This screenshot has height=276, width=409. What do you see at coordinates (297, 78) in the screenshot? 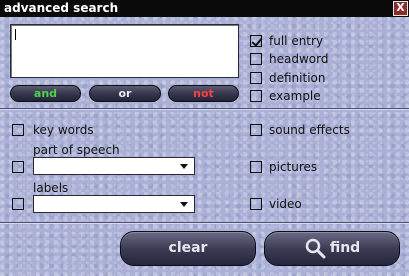
I see `definition-label: definition` at bounding box center [297, 78].